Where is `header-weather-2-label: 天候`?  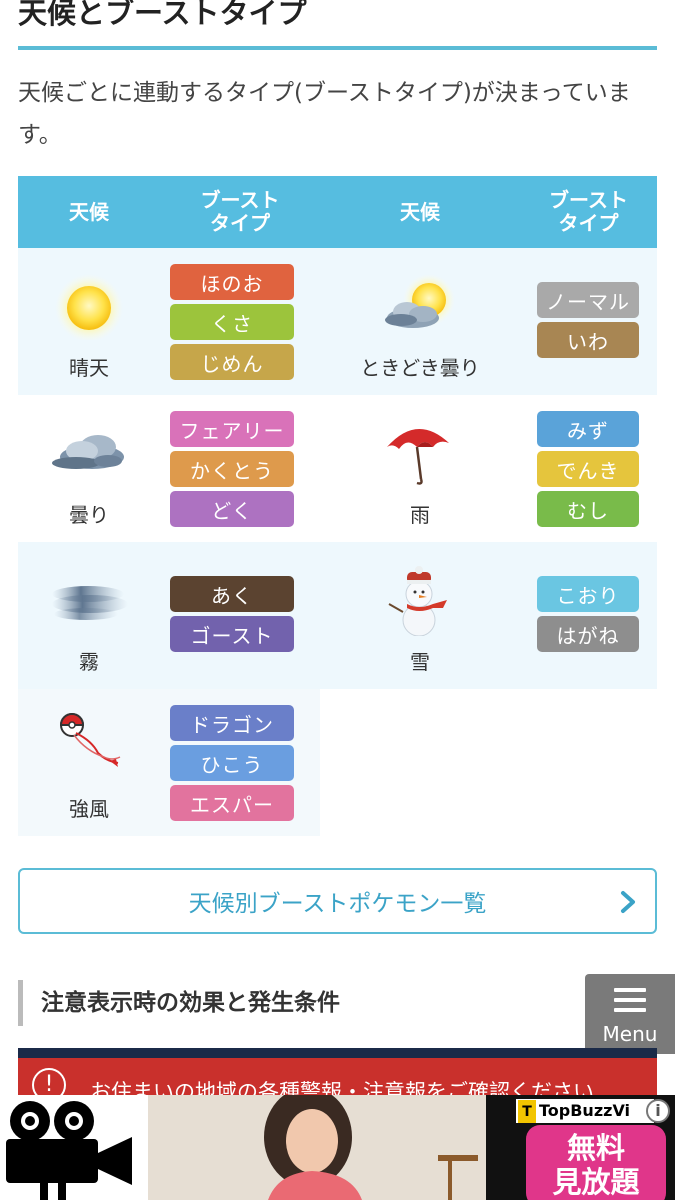
header-weather-2-label: 天候 is located at coordinates (420, 211).